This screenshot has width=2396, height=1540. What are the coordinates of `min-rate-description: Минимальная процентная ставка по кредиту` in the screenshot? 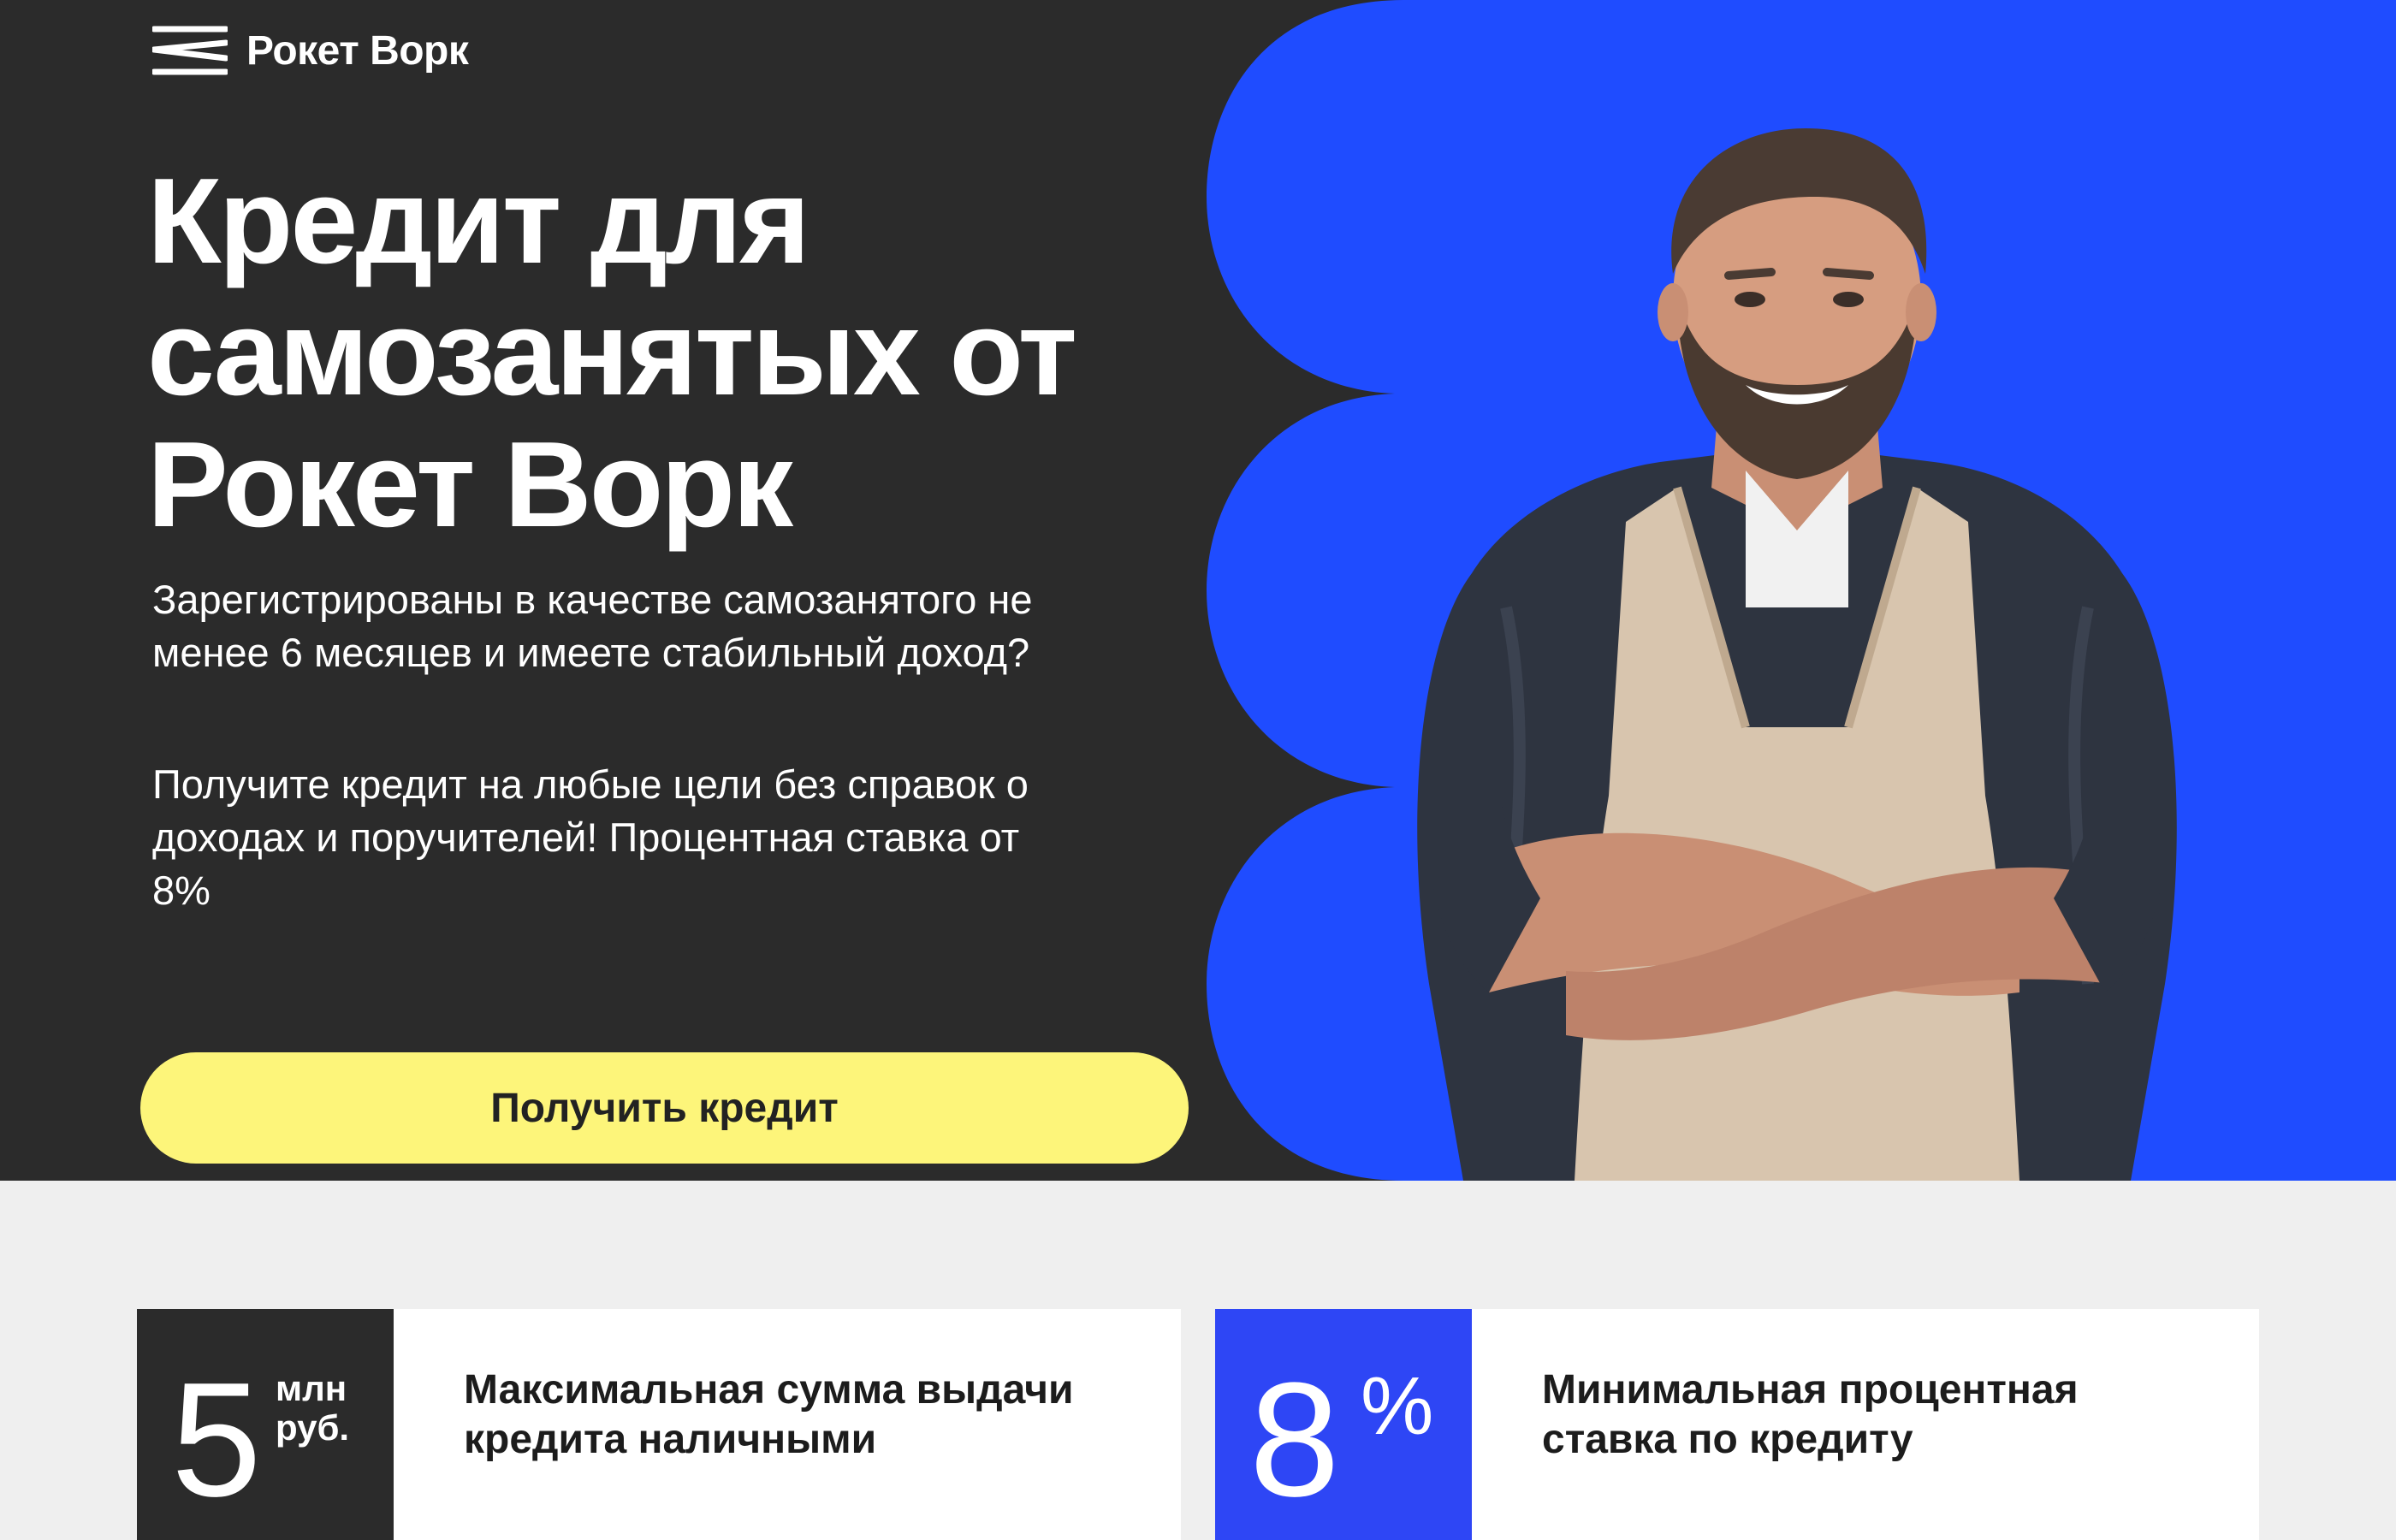 It's located at (1811, 1414).